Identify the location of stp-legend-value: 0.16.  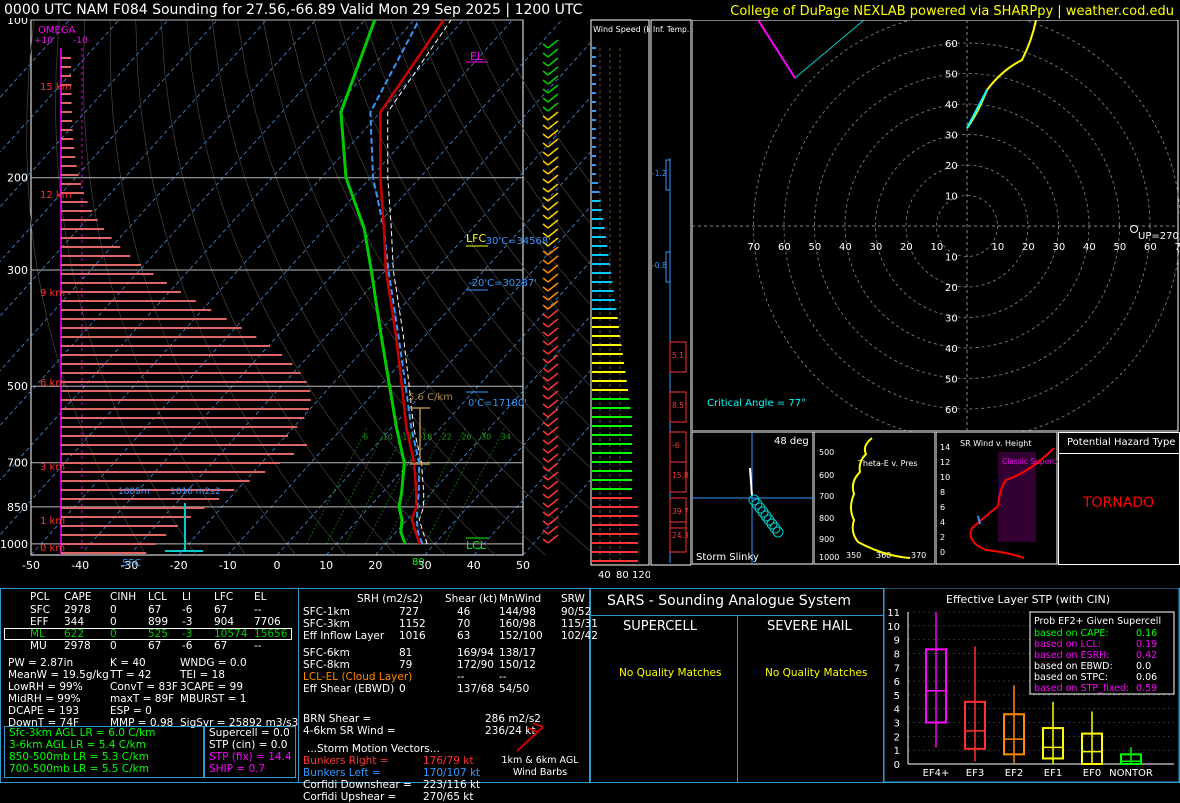
(1146, 633).